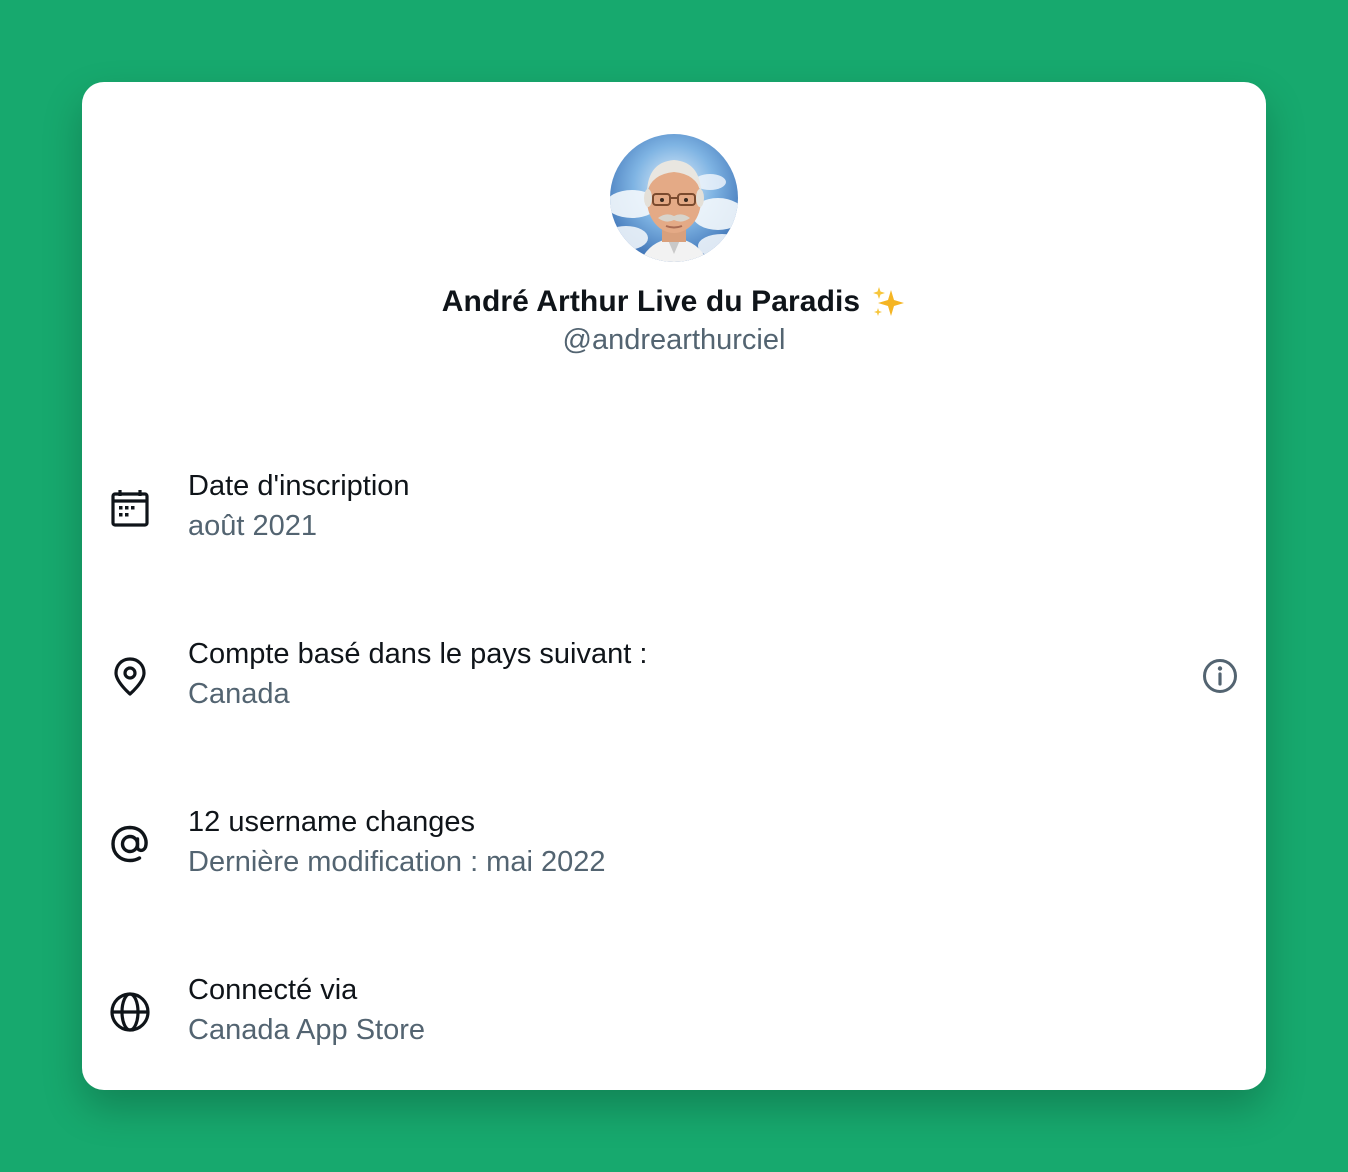  Describe the element at coordinates (130, 1012) in the screenshot. I see `globe-icon` at that location.